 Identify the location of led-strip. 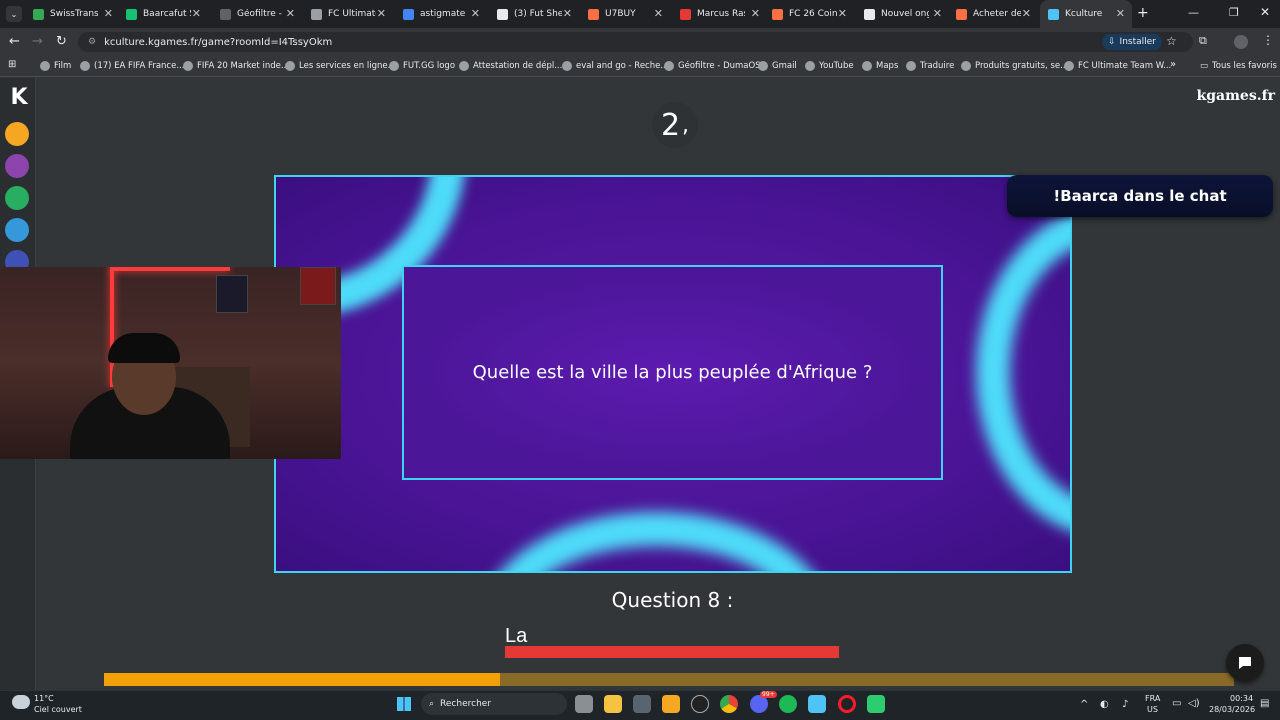
(170, 269).